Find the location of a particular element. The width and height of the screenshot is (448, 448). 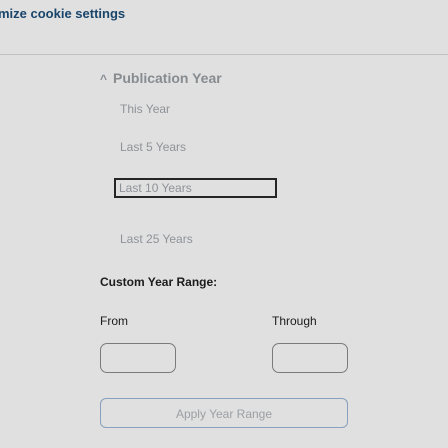

publication-year-header: ^ Publication Year is located at coordinates (161, 78).